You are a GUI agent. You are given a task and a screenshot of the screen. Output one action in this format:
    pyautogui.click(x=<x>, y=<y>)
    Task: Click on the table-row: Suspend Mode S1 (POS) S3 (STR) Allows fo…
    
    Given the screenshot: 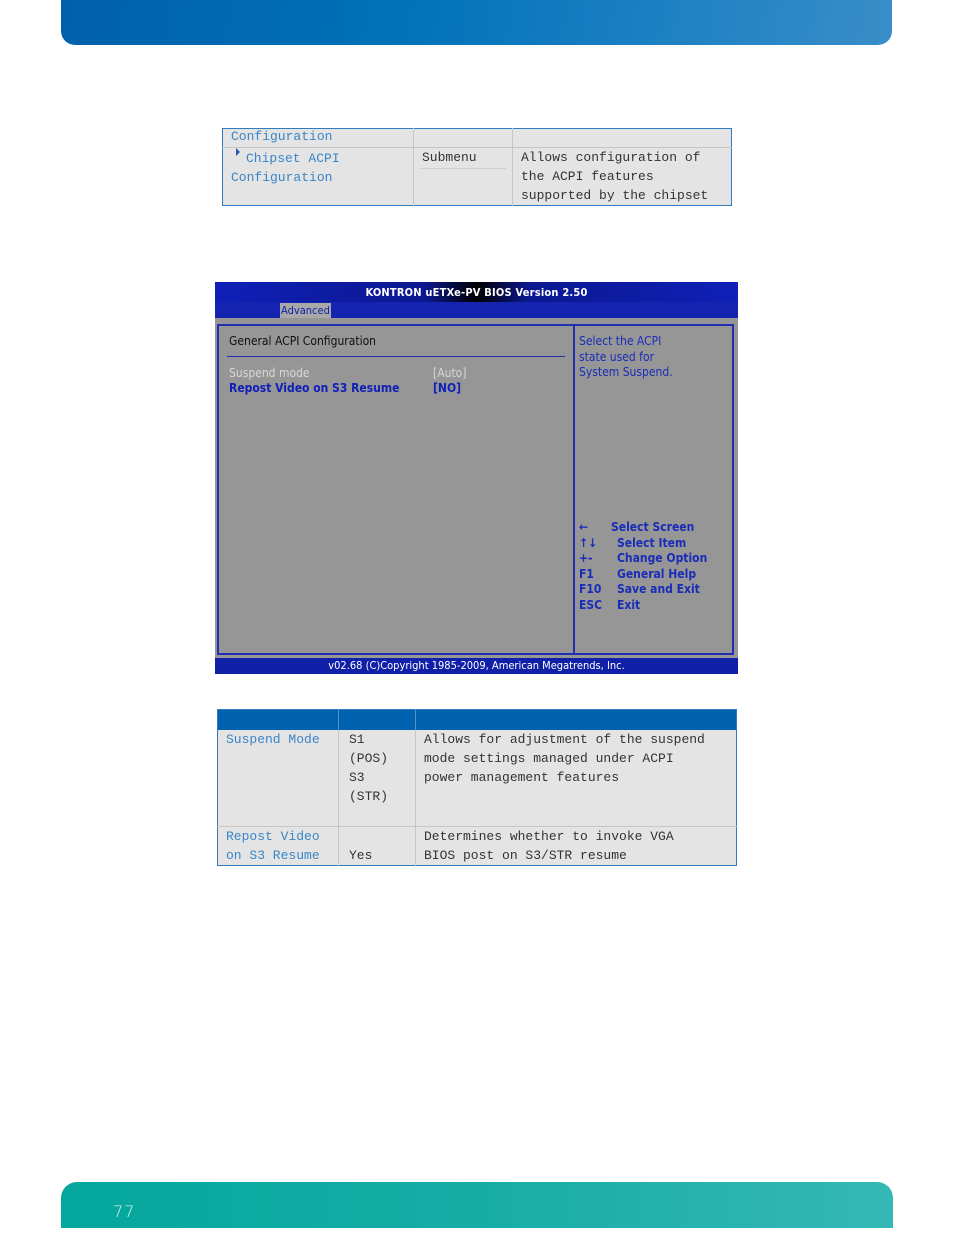 What is the action you would take?
    pyautogui.click(x=477, y=778)
    